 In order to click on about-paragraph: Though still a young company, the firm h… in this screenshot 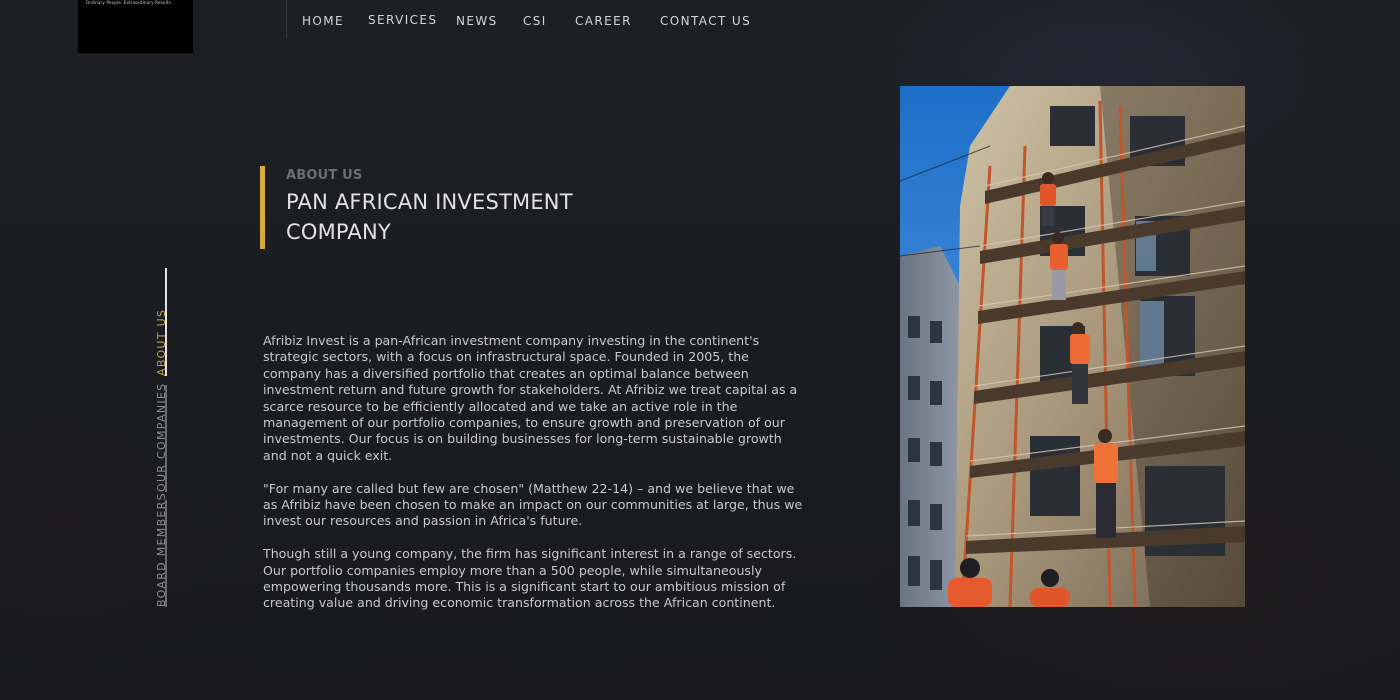, I will do `click(530, 578)`.